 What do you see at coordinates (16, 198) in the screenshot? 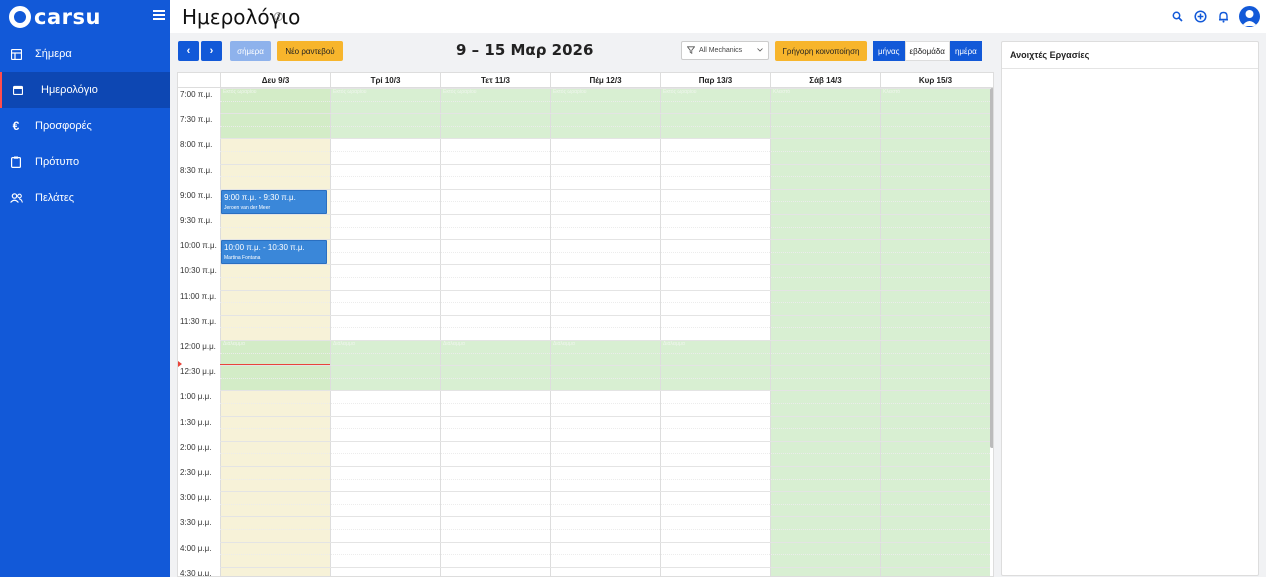
I see `users-icon` at bounding box center [16, 198].